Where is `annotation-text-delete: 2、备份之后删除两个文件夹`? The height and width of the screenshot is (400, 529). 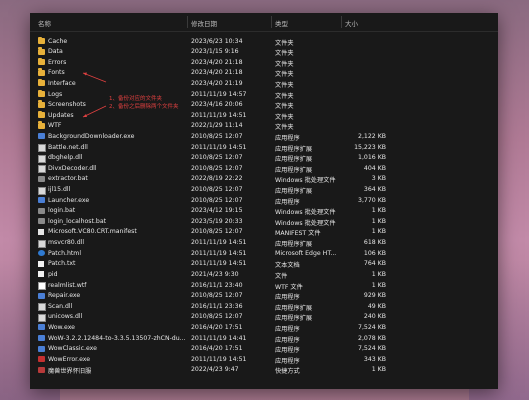 annotation-text-delete: 2、备份之后删除两个文件夹 is located at coordinates (144, 107).